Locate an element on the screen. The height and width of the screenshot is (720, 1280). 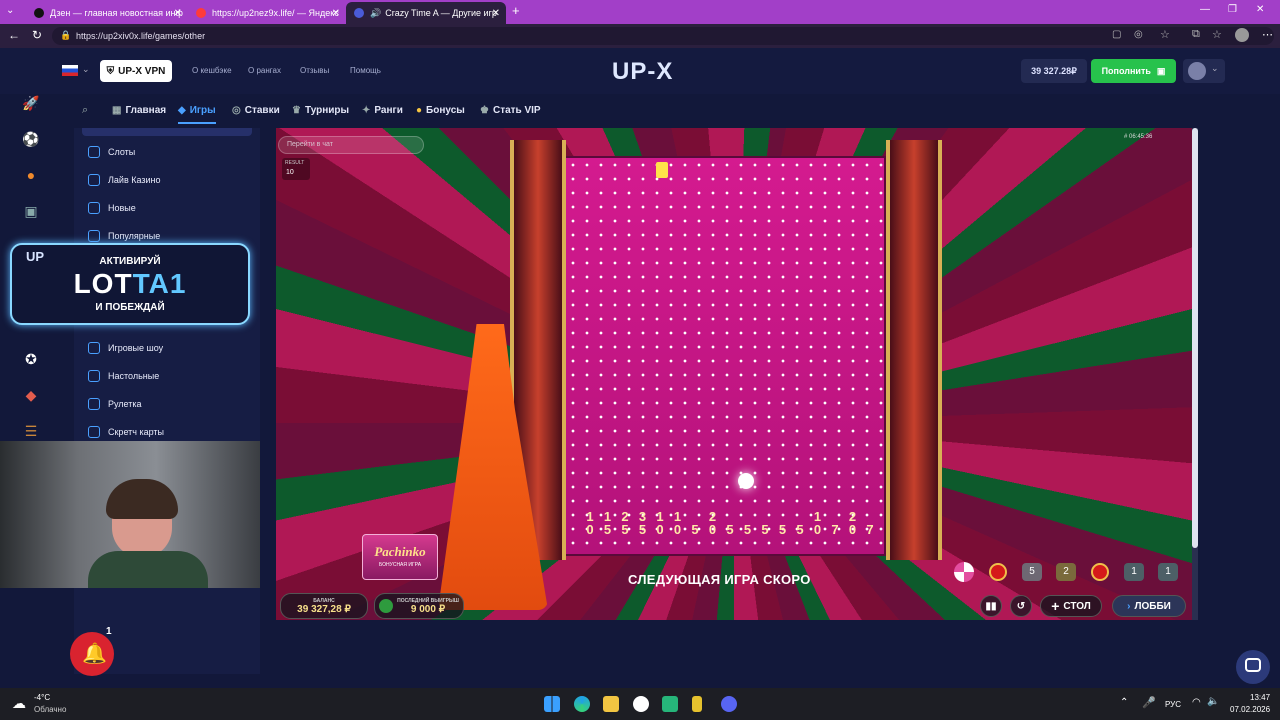
lock-icon: 🔒 is located at coordinates (66, 35).